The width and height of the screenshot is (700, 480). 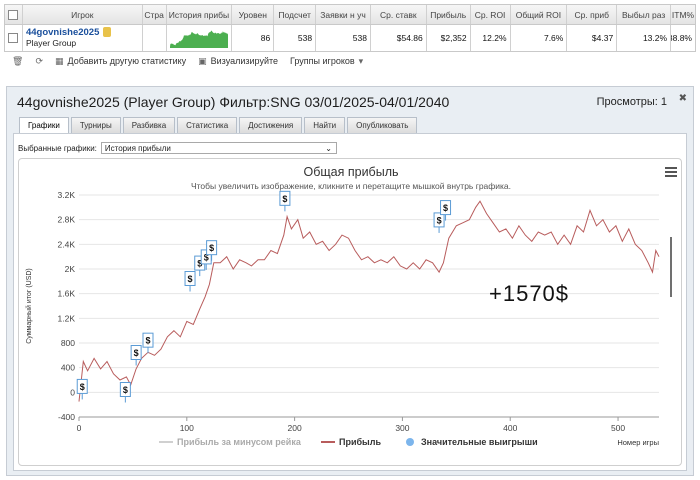 I want to click on column-header: Игрок, so click(x=83, y=14).